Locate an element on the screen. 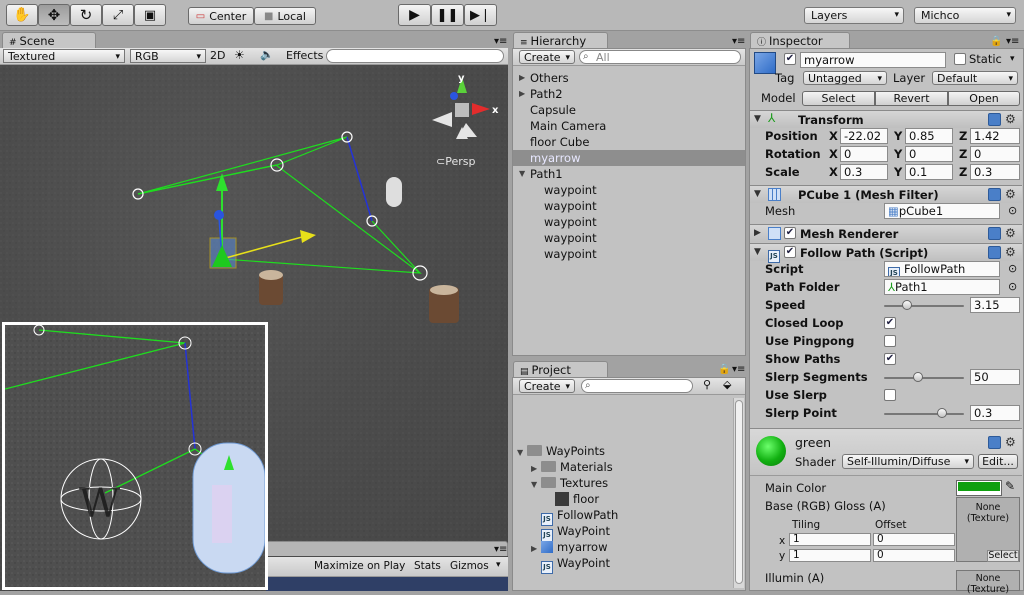 This screenshot has height=595, width=1024. project-item: ▼ WayPoints is located at coordinates (561, 451).